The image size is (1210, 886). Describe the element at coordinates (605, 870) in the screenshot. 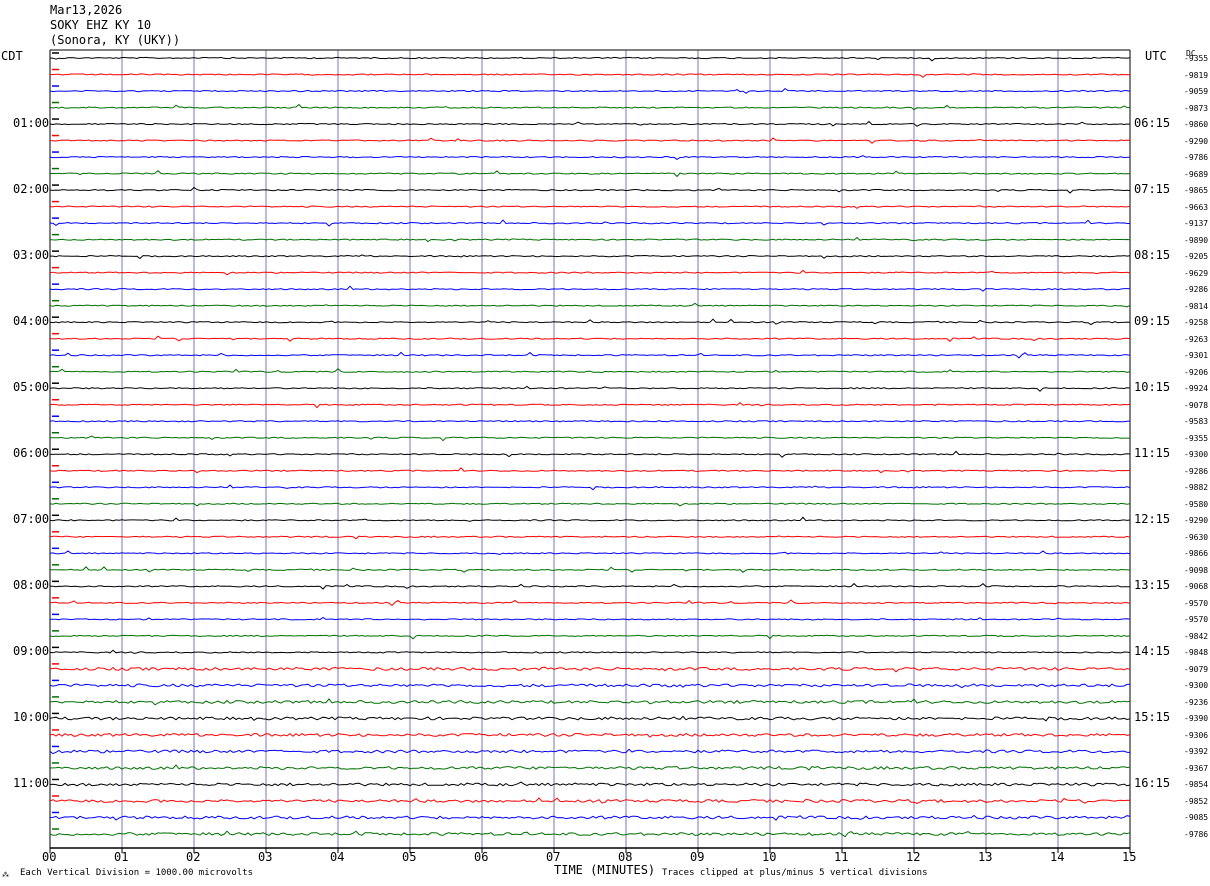

I see `x-axis-label: TIME (MINUTES)` at that location.